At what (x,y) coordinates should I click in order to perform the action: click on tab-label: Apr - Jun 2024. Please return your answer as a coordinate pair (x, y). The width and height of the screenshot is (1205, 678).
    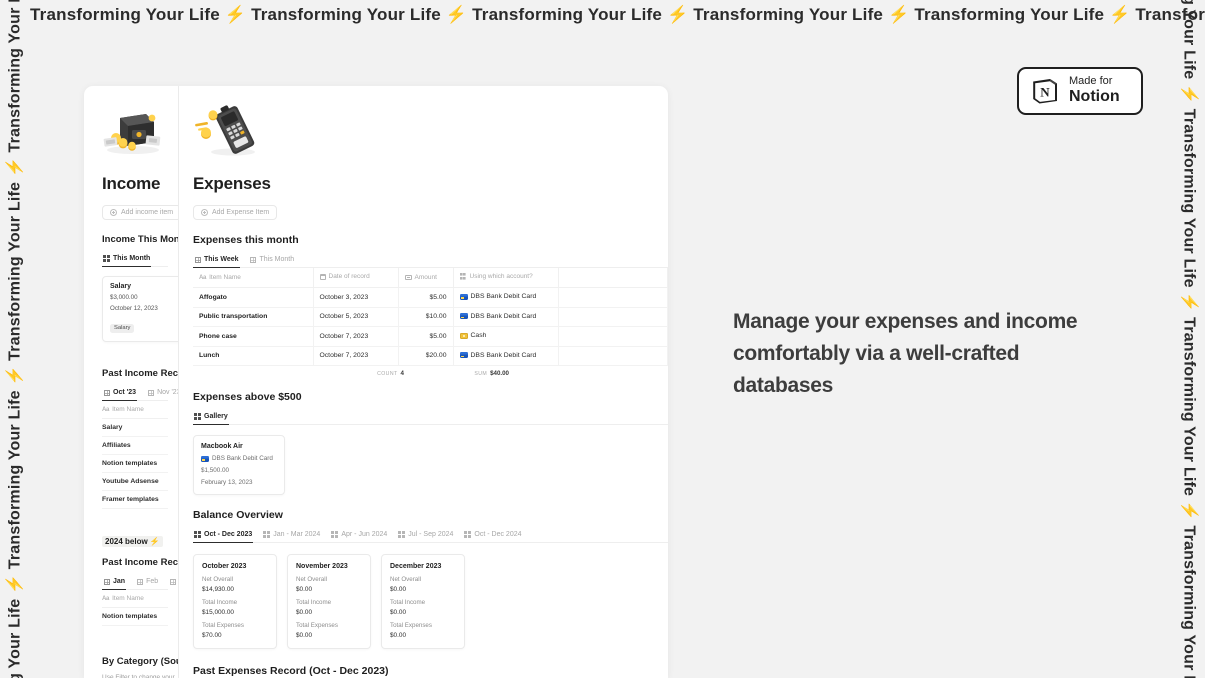
    Looking at the image, I should click on (364, 534).